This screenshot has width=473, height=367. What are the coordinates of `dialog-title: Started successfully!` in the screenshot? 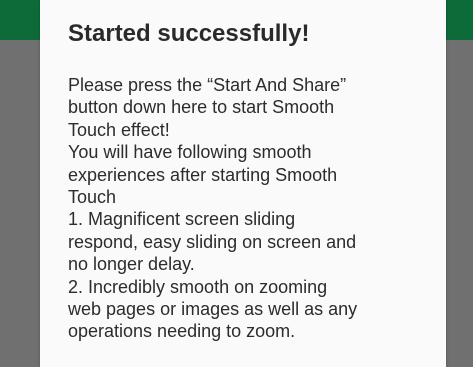 It's located at (189, 33).